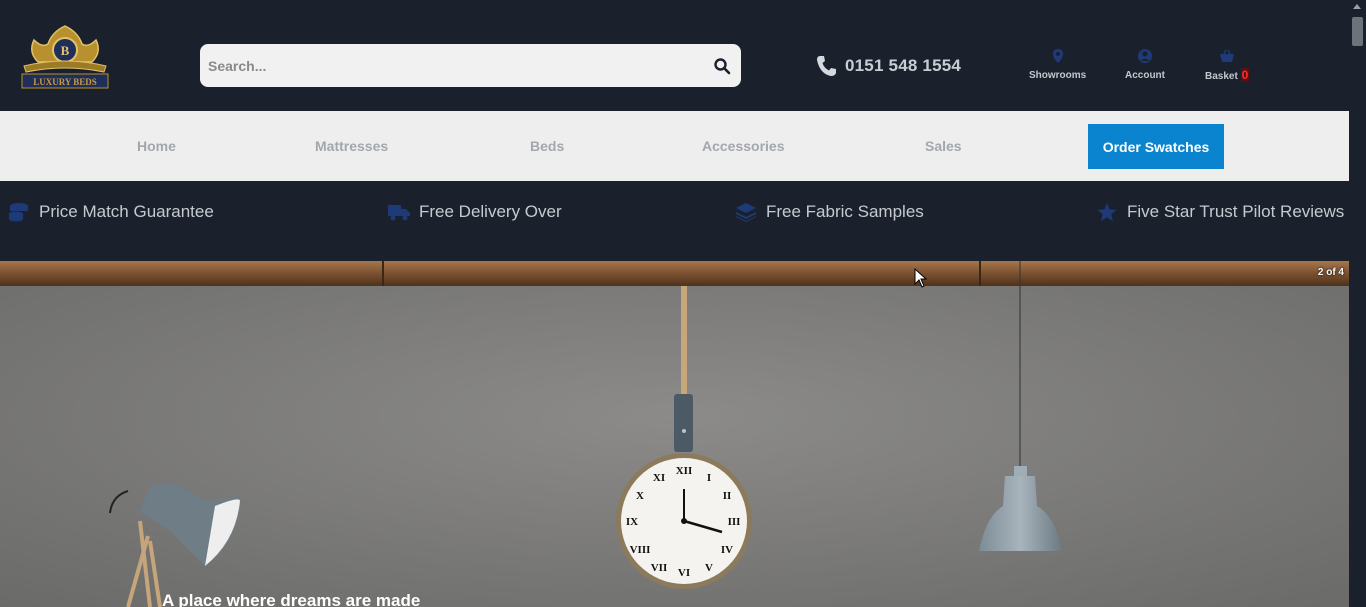 The image size is (1366, 607). What do you see at coordinates (450, 65) in the screenshot?
I see `search-input` at bounding box center [450, 65].